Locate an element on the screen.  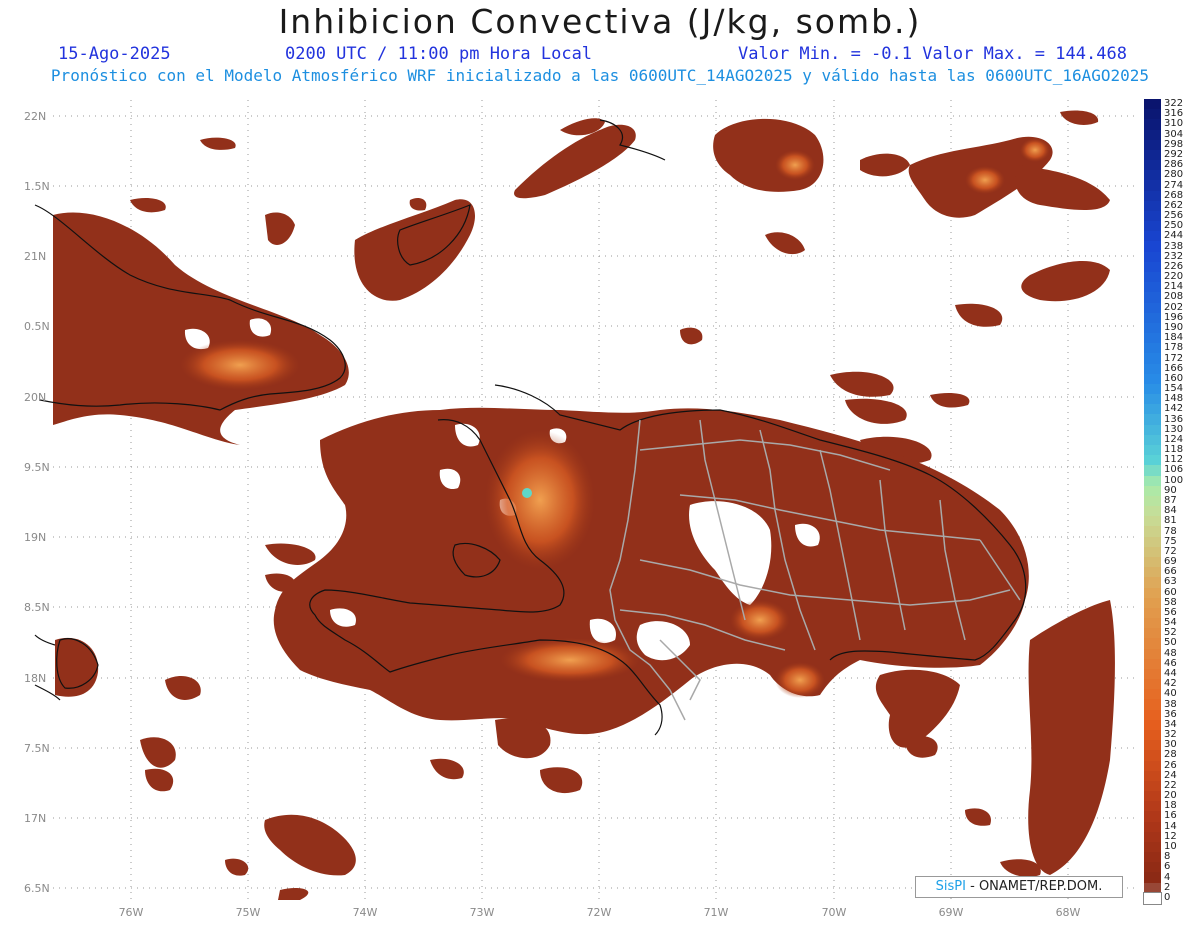
colorbar-label: 50 is located at coordinates (1170, 643).